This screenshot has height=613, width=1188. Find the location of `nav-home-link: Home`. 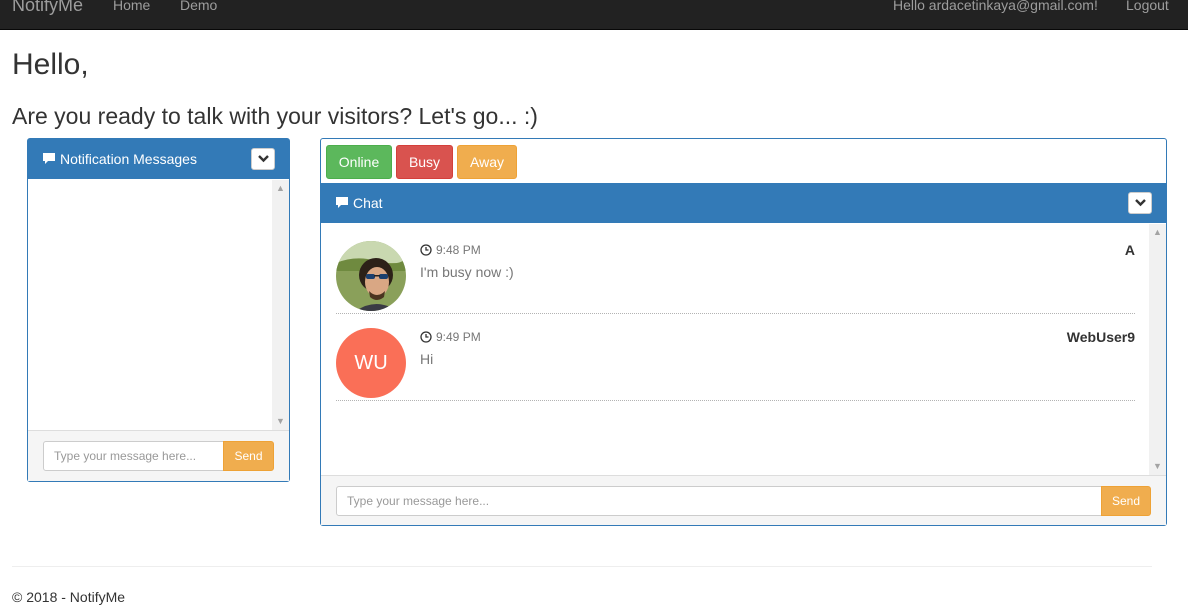

nav-home-link: Home is located at coordinates (131, 6).